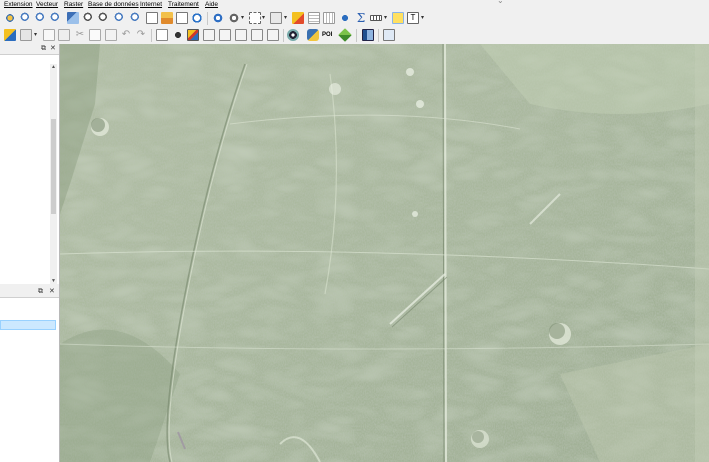 The image size is (709, 462). Describe the element at coordinates (182, 18) in the screenshot. I see `new-map-view-icon` at that location.